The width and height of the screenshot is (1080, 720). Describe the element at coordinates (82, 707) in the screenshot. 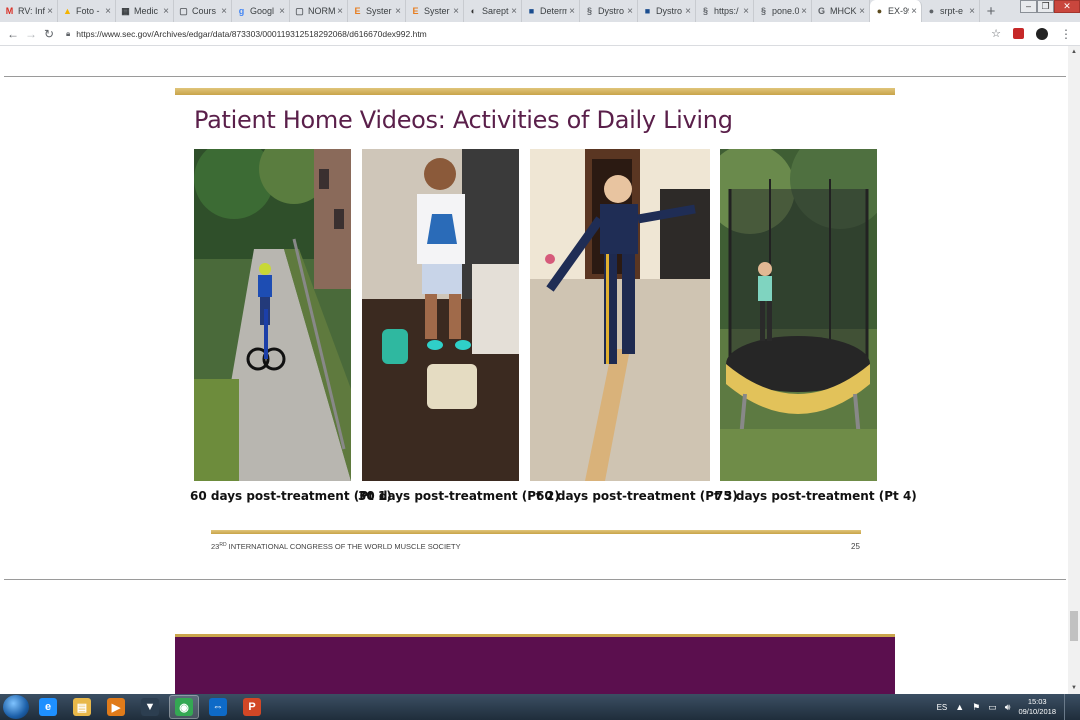

I see `taskbar-app-button: ▤` at that location.